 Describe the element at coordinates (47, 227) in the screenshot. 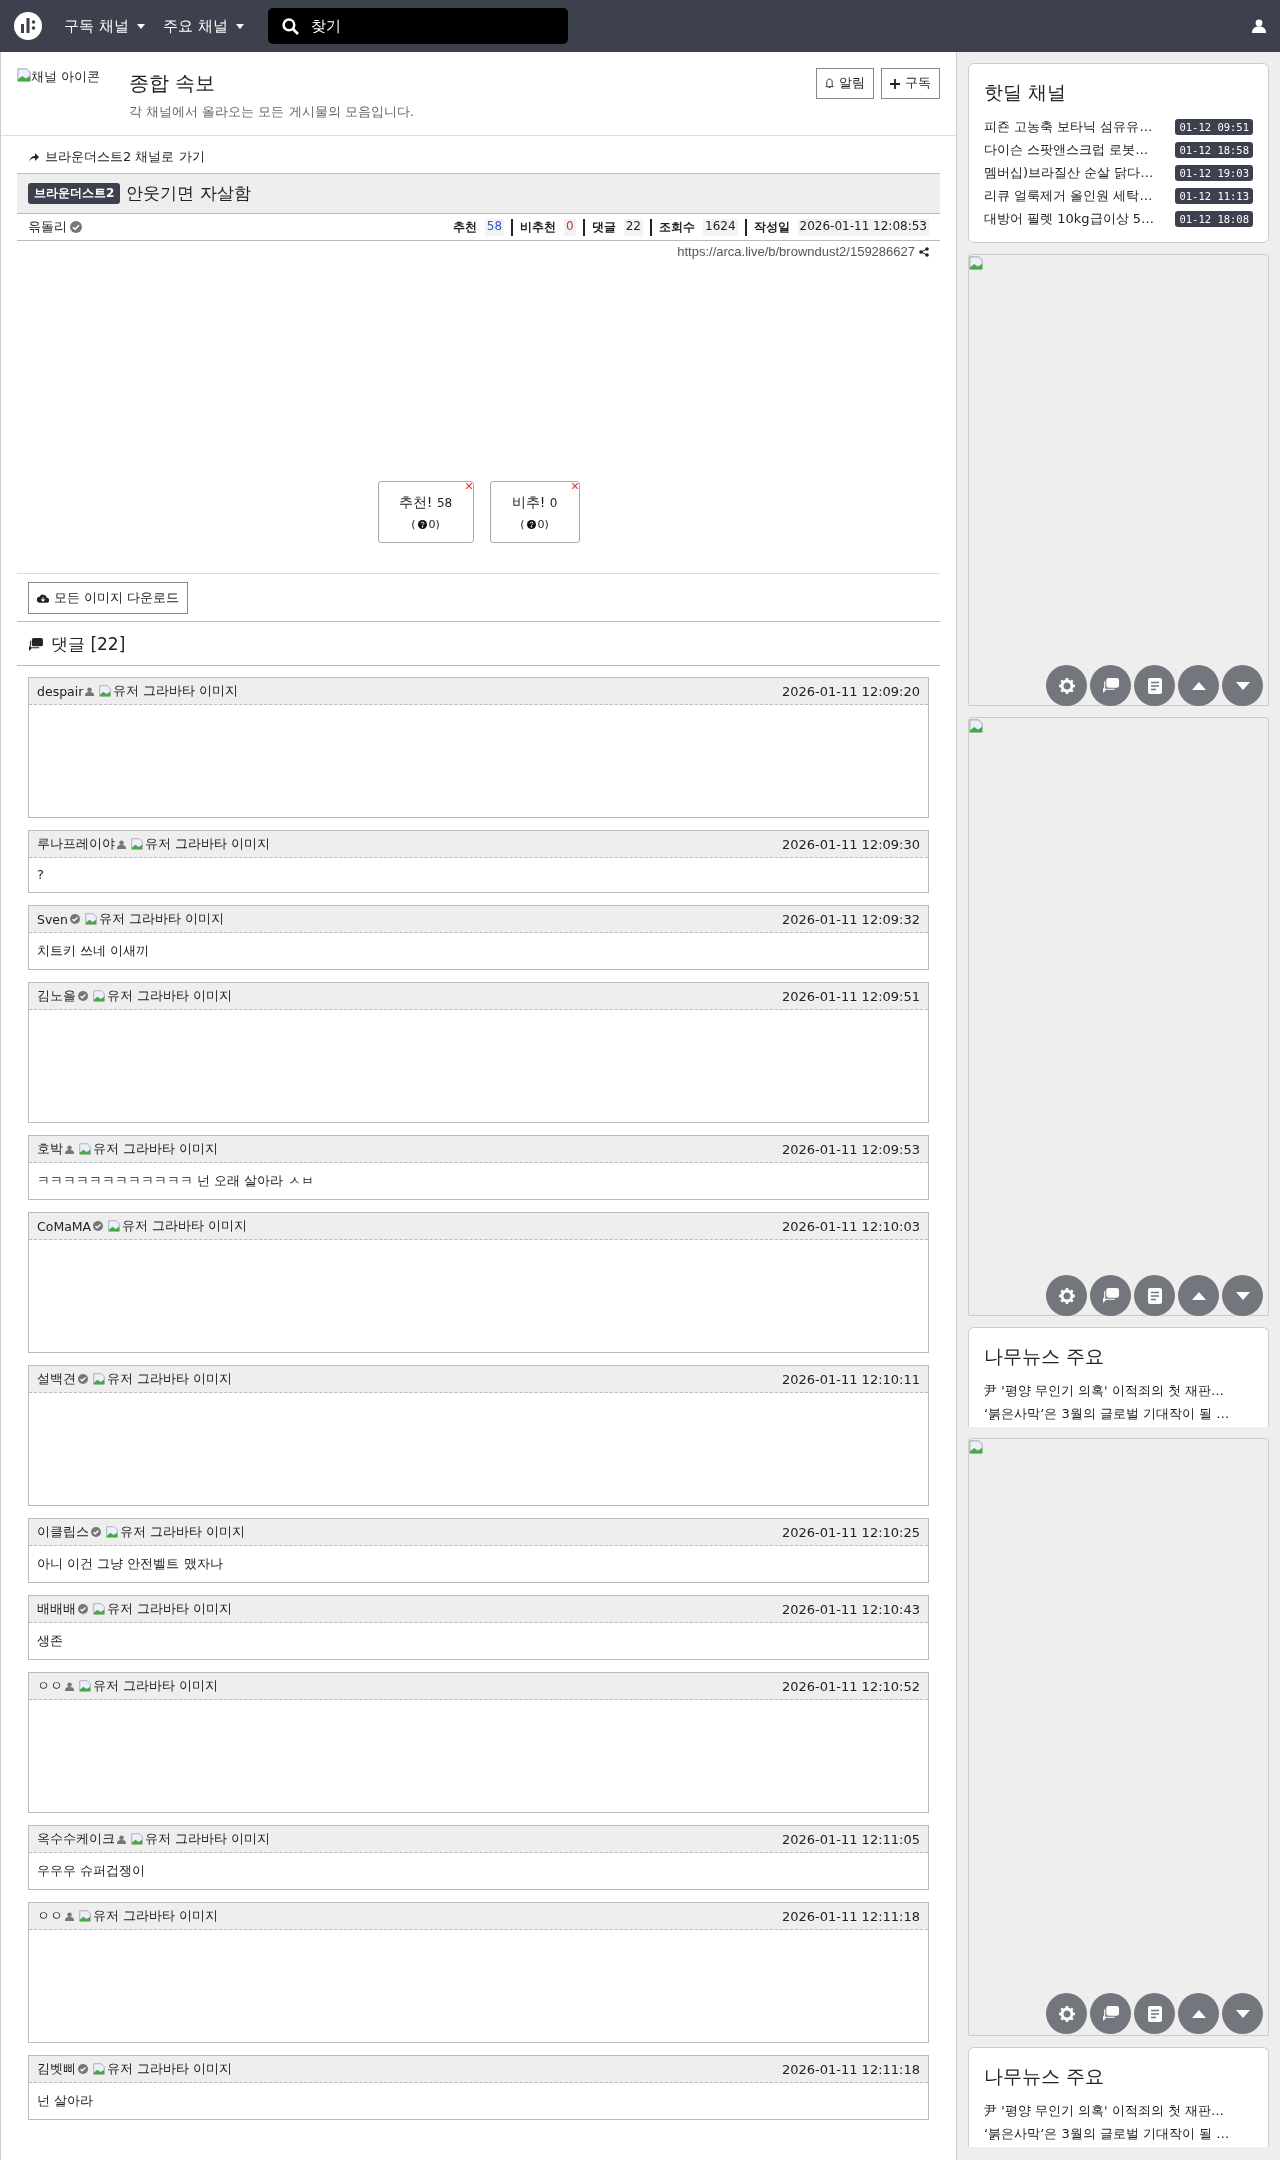

I see `author-name: 윾돌리` at that location.